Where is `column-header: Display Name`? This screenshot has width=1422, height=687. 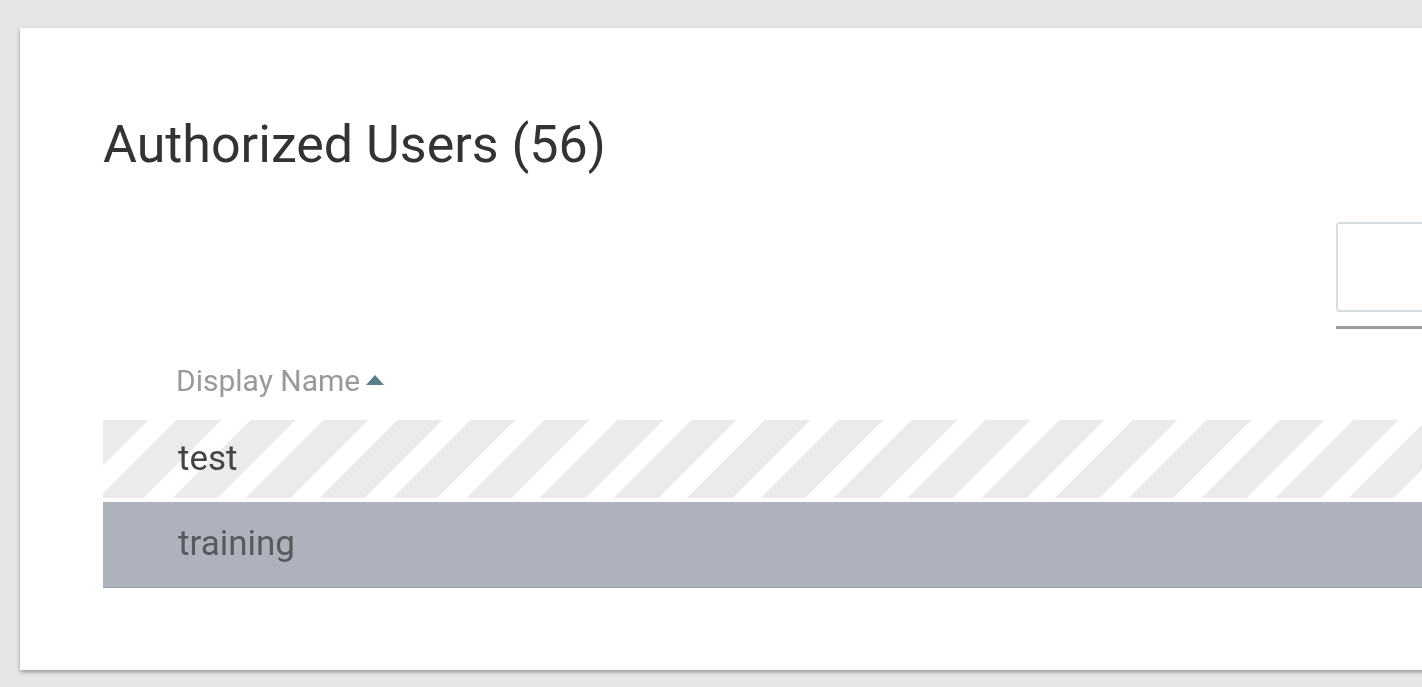 column-header: Display Name is located at coordinates (280, 380).